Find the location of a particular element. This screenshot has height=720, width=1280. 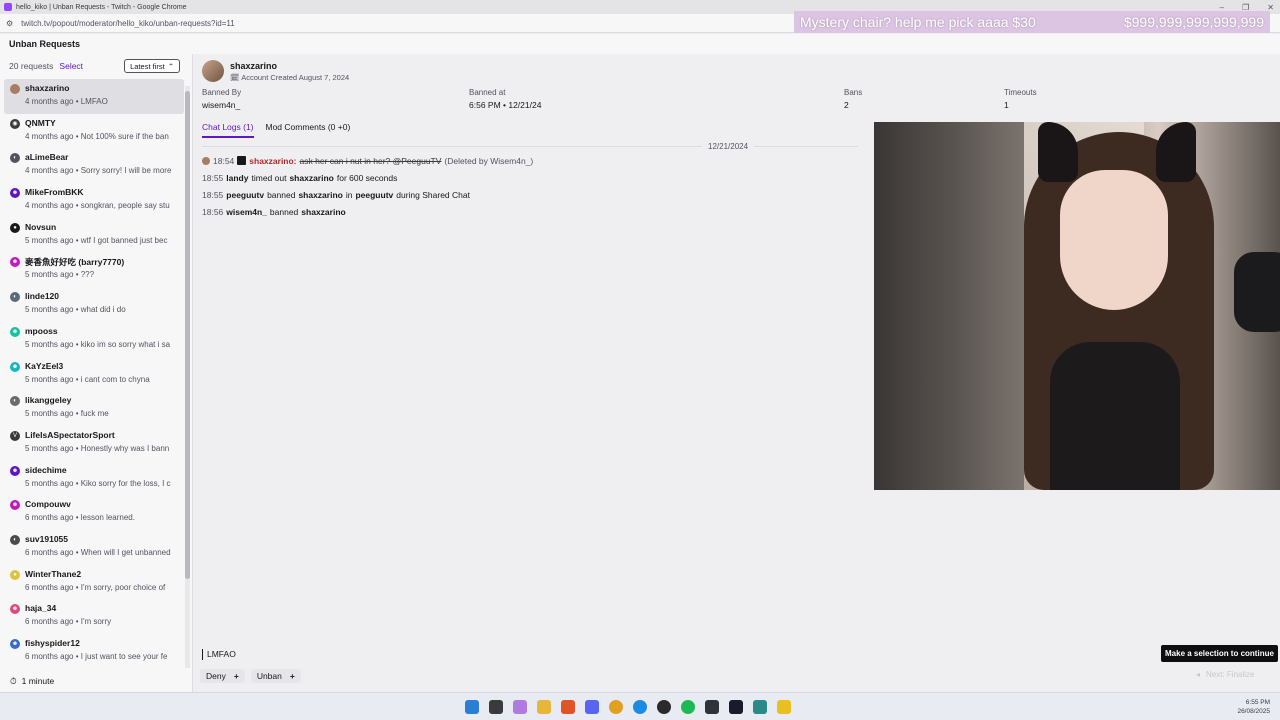

request-meta: 6 months ago • I'm sorry is located at coordinates (68, 622).